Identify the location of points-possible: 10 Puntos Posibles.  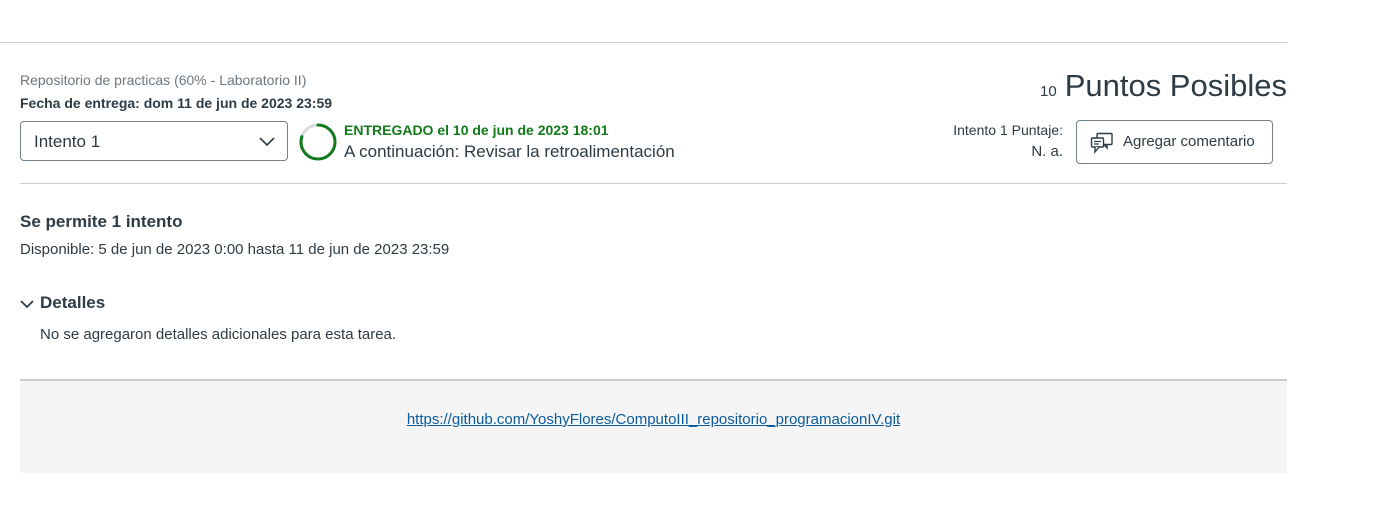
(1163, 86).